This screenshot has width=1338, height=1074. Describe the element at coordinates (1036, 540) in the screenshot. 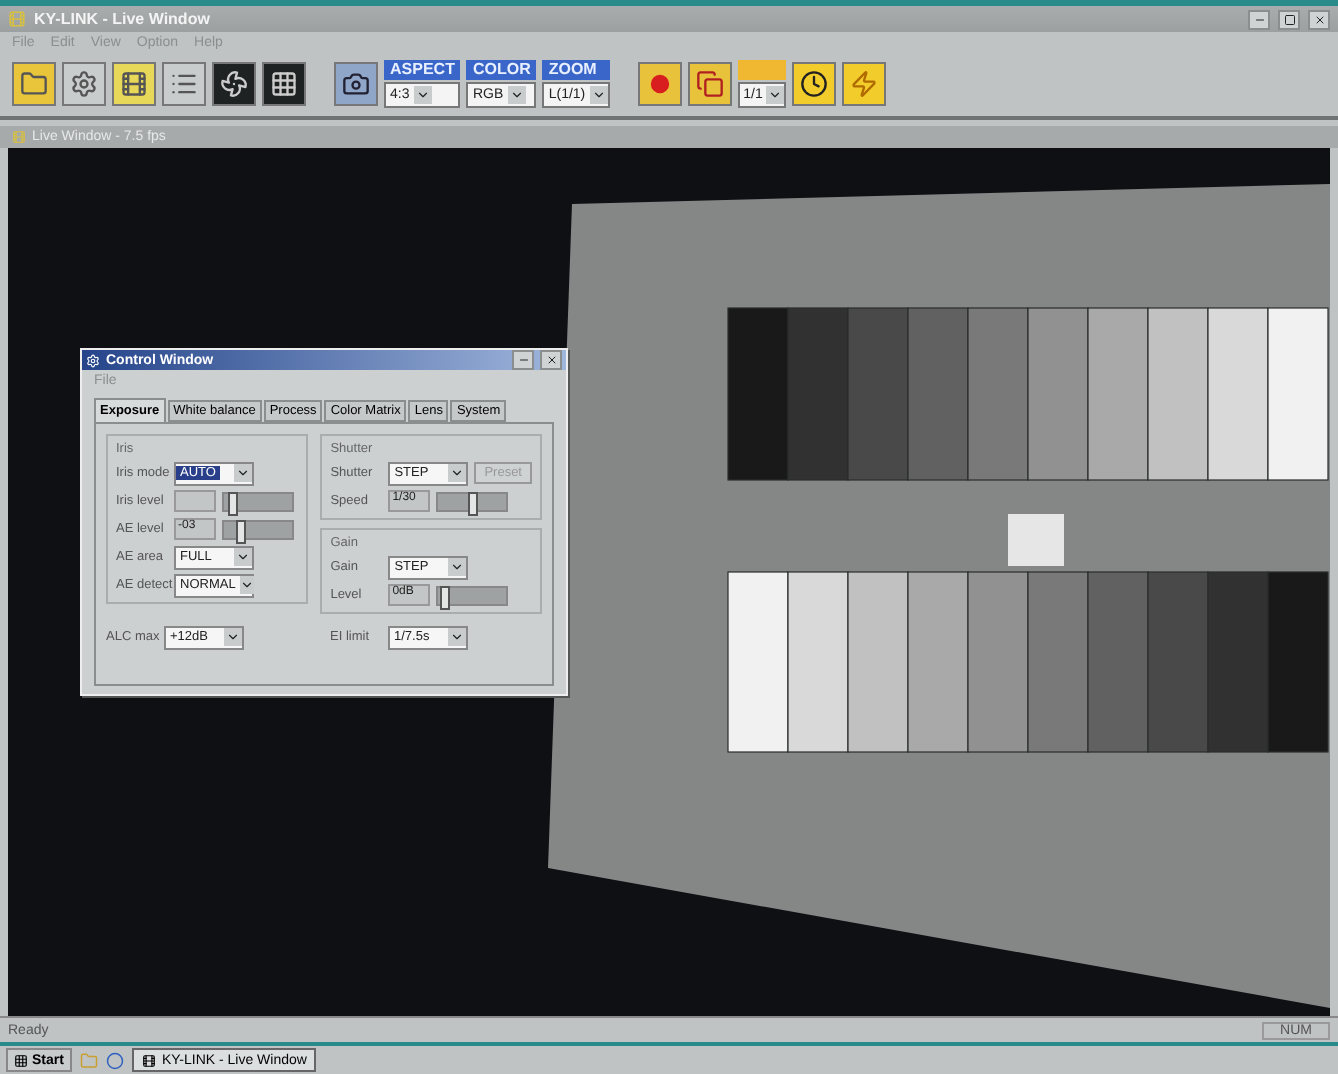

I see `center-patch` at that location.